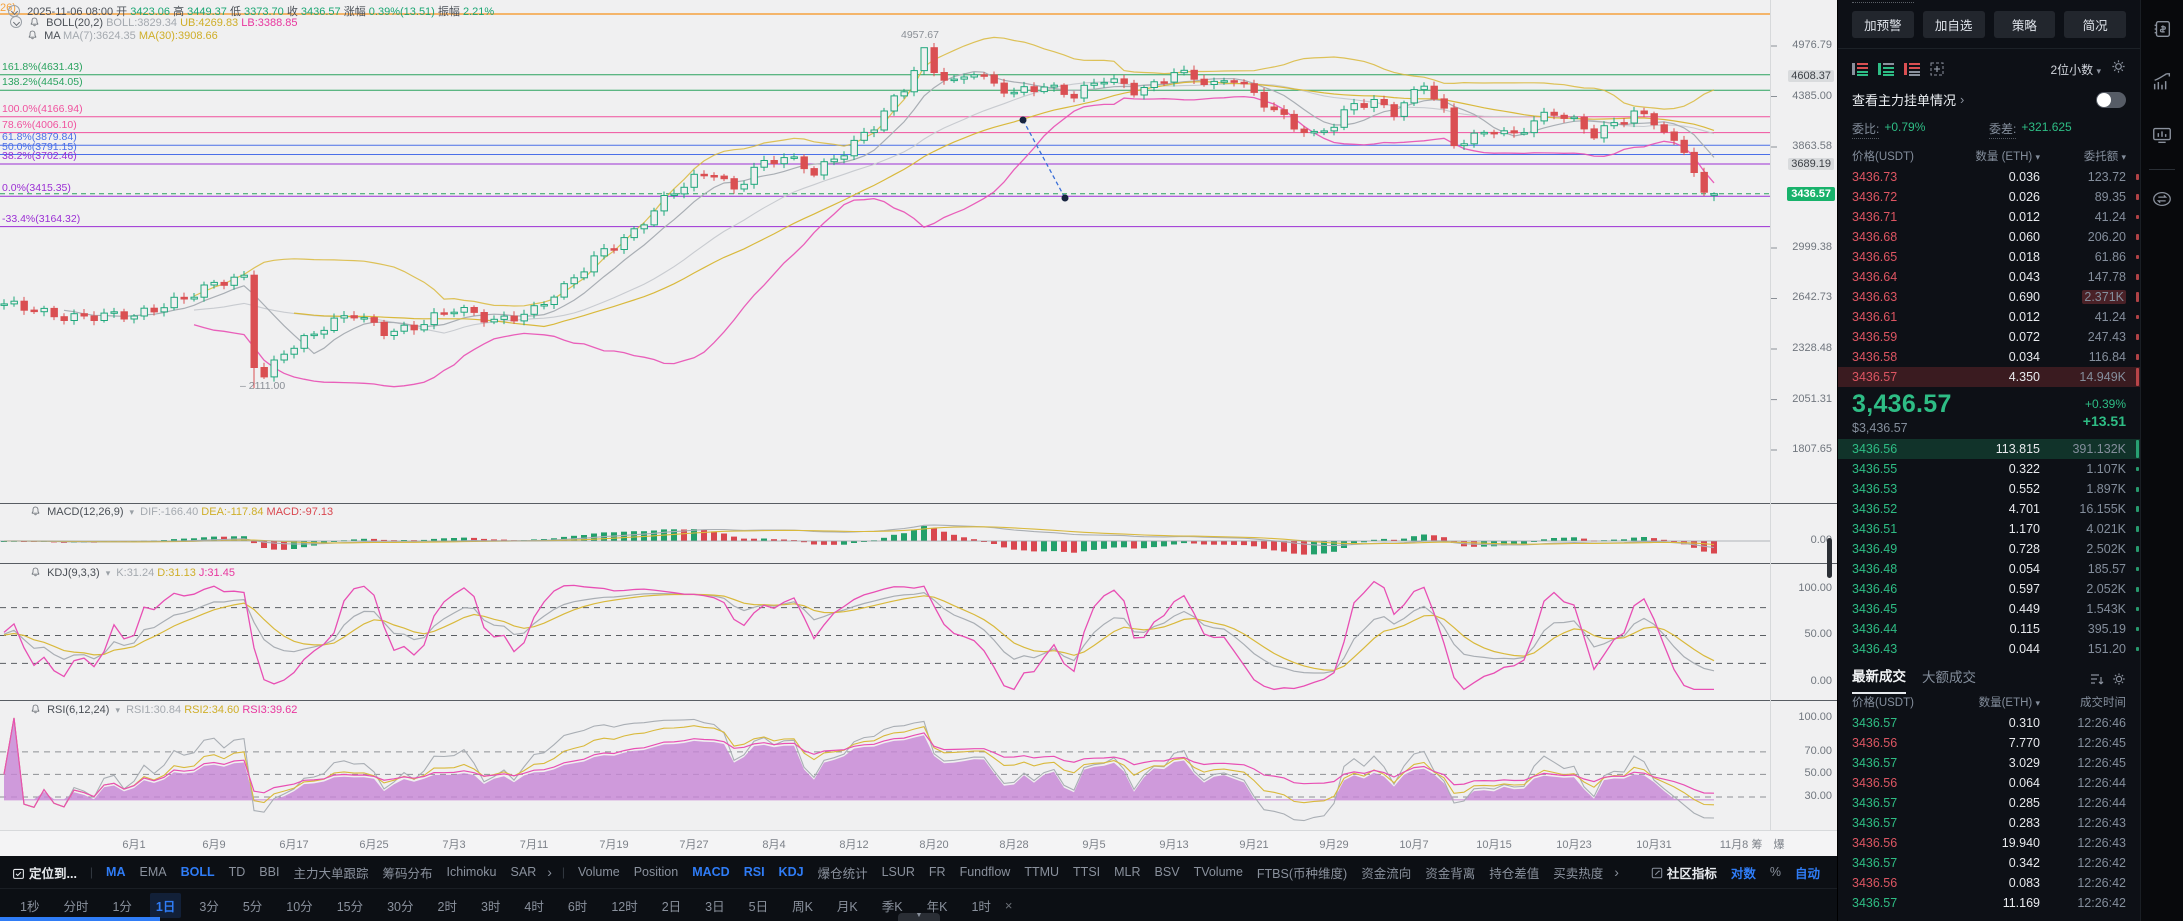 The height and width of the screenshot is (921, 2183). I want to click on book-view-both-icon, so click(1860, 69).